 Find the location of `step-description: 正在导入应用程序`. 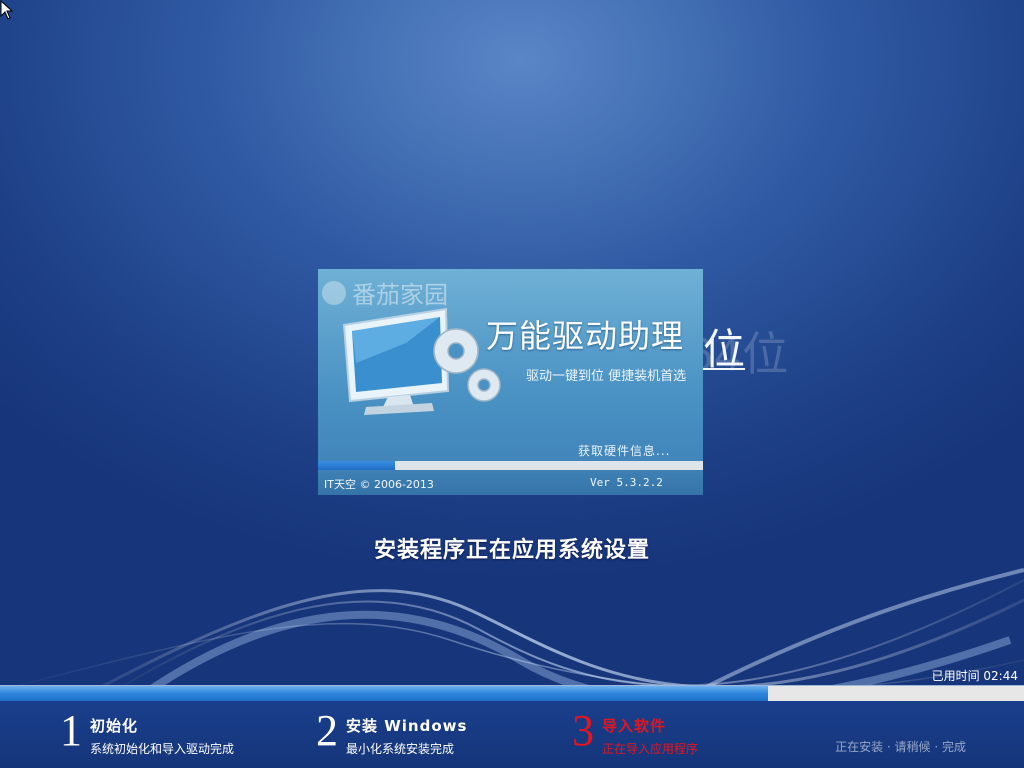

step-description: 正在导入应用程序 is located at coordinates (650, 749).